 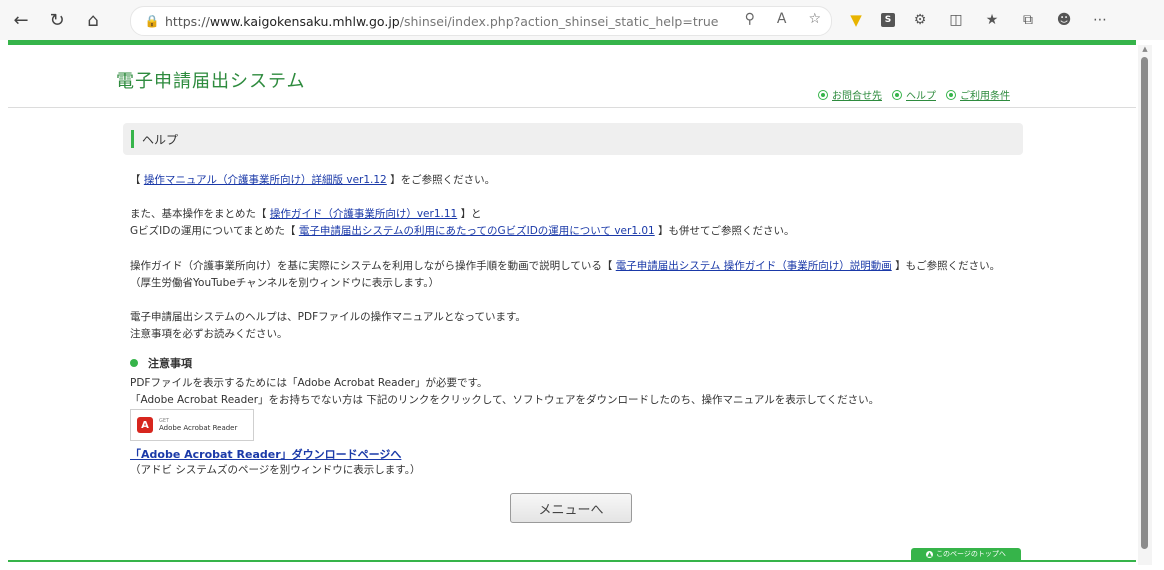 I want to click on address-bar-icons: ⚲ A ☆, so click(x=783, y=19).